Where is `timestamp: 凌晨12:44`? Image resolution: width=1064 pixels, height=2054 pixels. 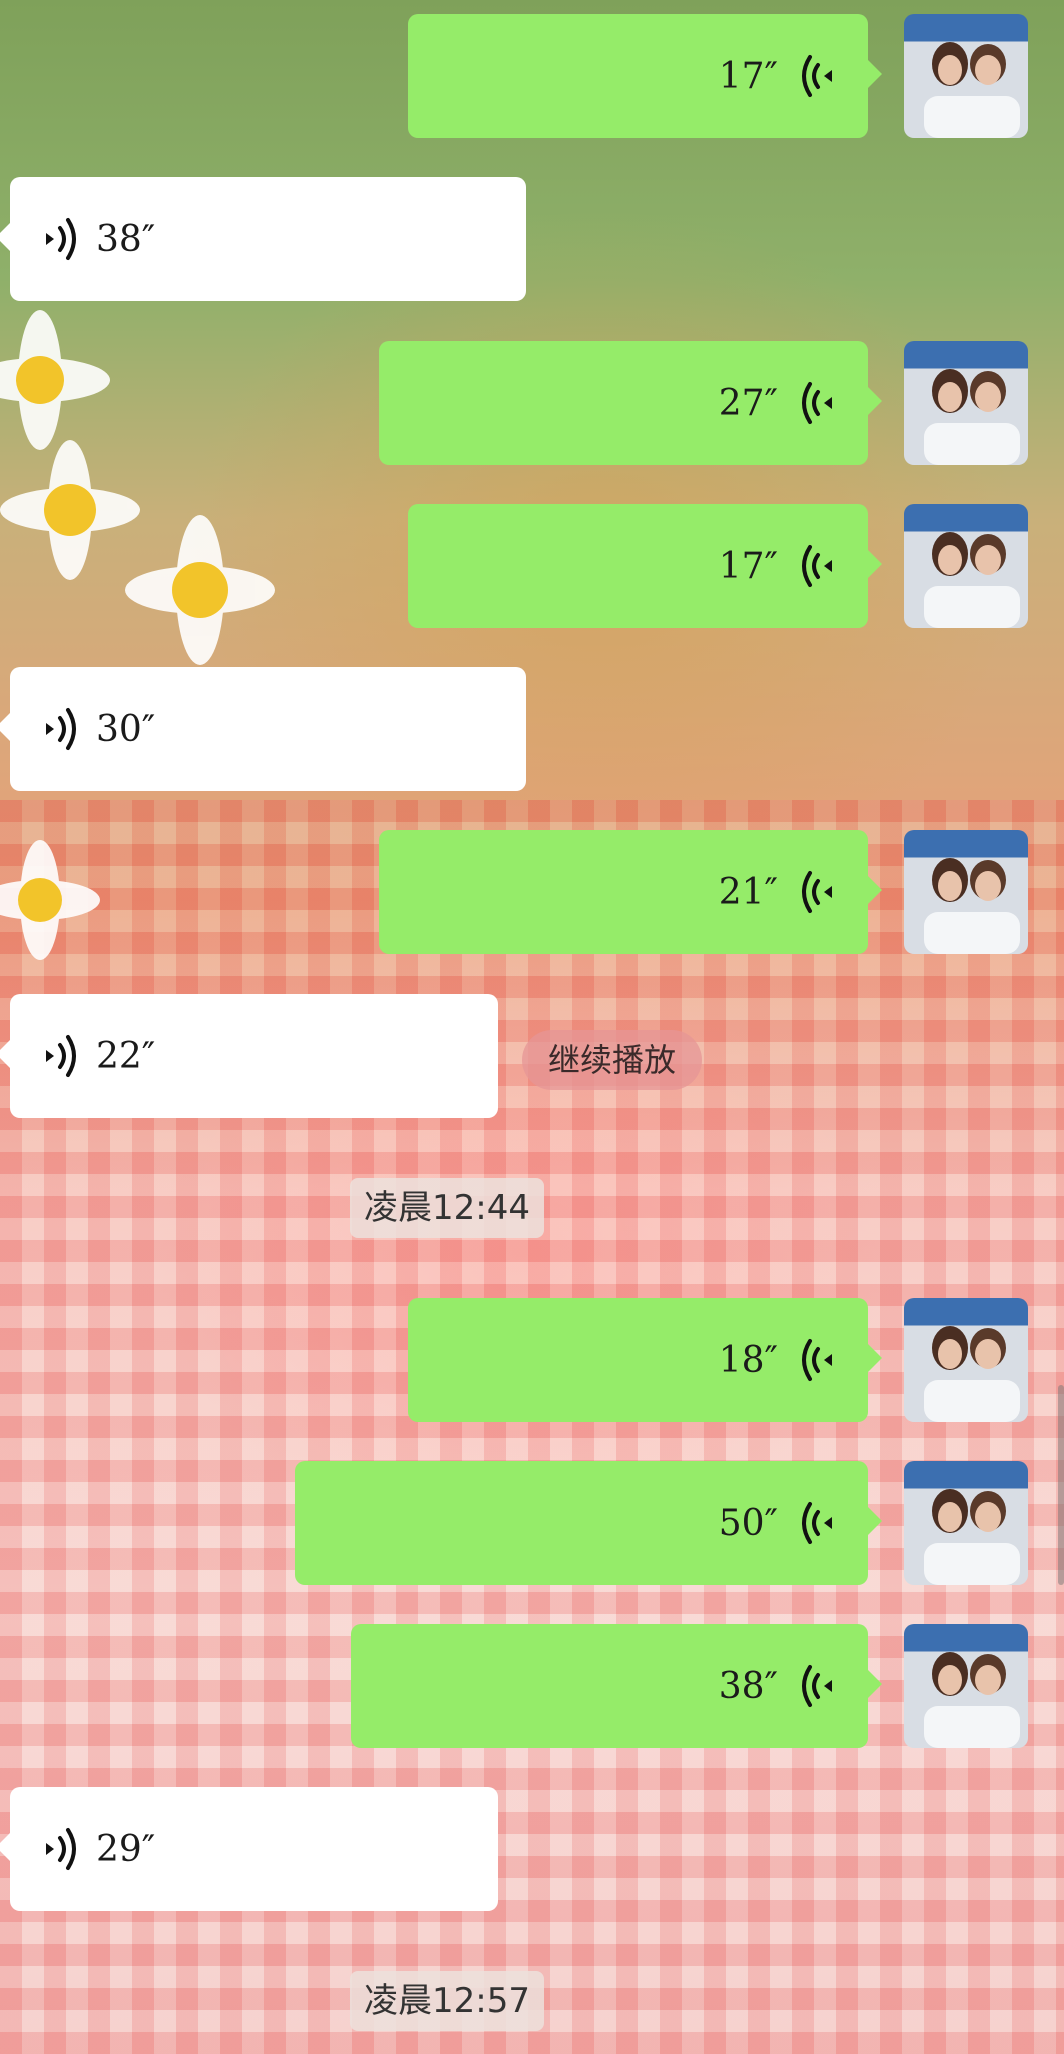 timestamp: 凌晨12:44 is located at coordinates (447, 1208).